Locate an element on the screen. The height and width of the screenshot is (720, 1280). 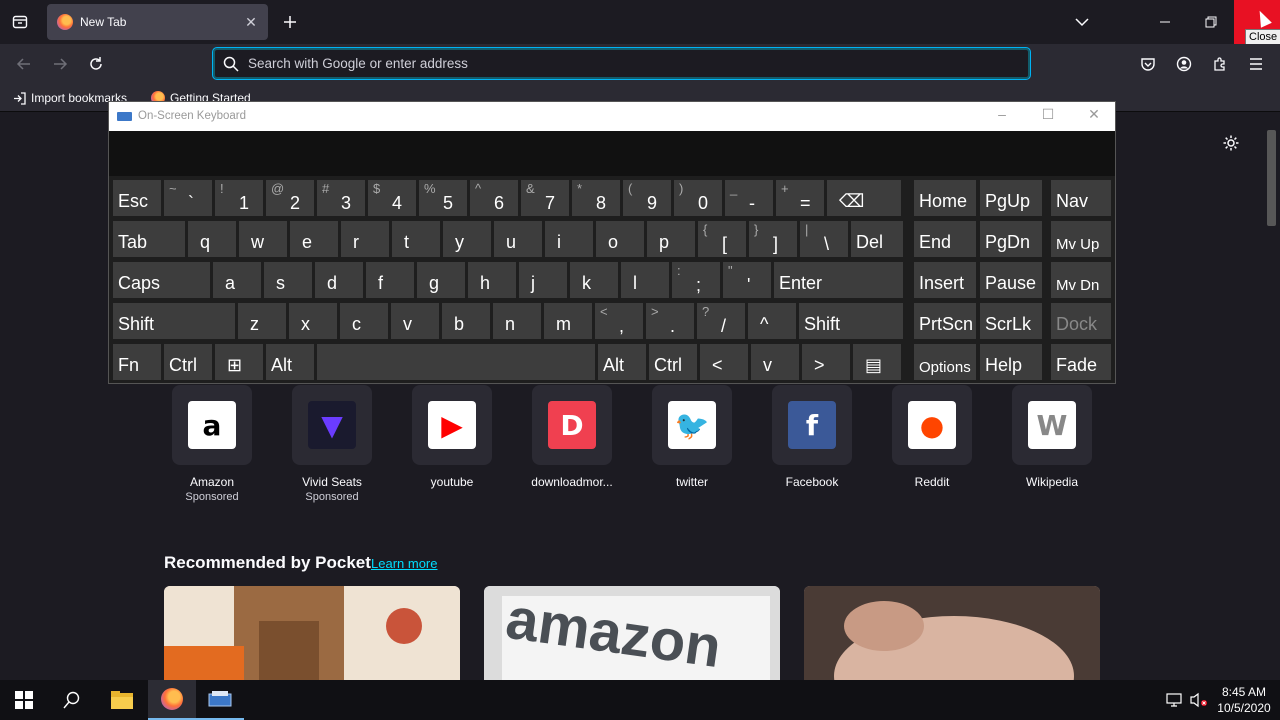
osk-nav-key: Mv Up is located at coordinates (1081, 239).